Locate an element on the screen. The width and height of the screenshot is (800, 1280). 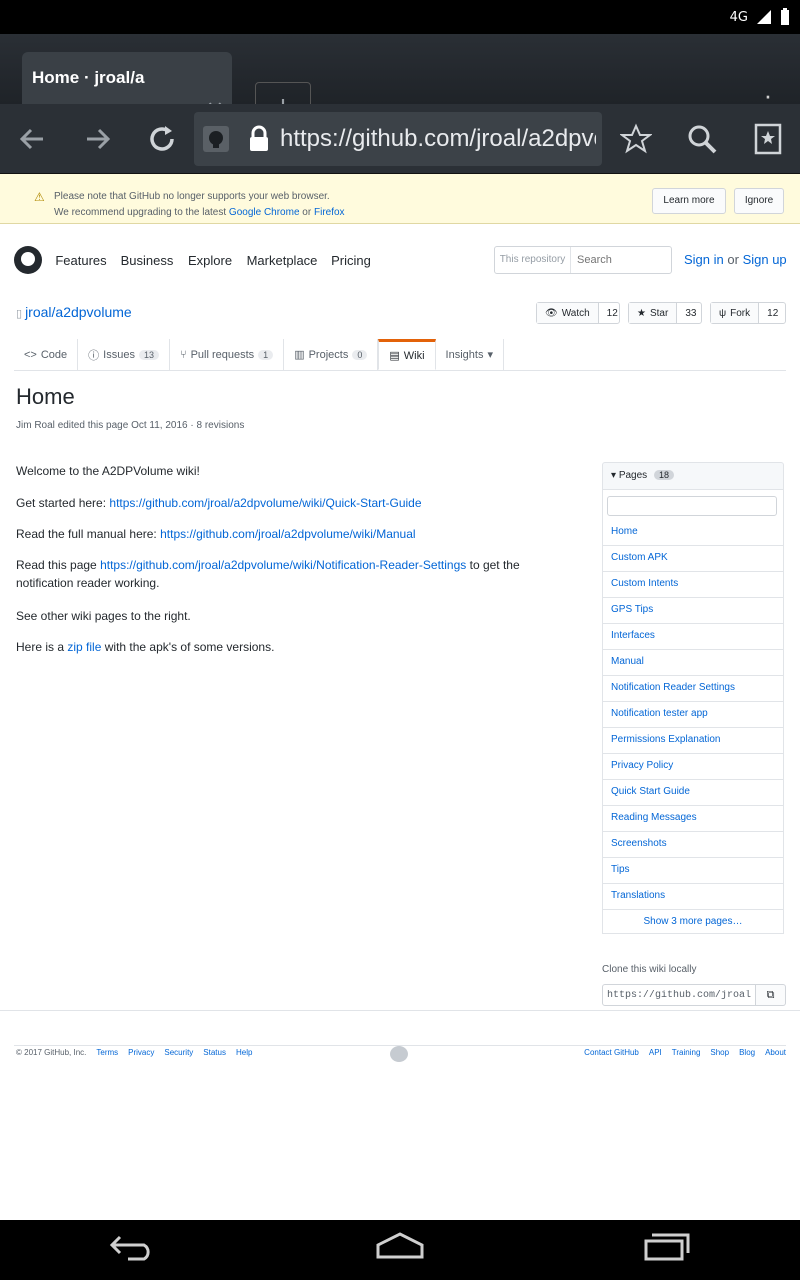
tab-title: Home · jroal/a is located at coordinates (88, 77).